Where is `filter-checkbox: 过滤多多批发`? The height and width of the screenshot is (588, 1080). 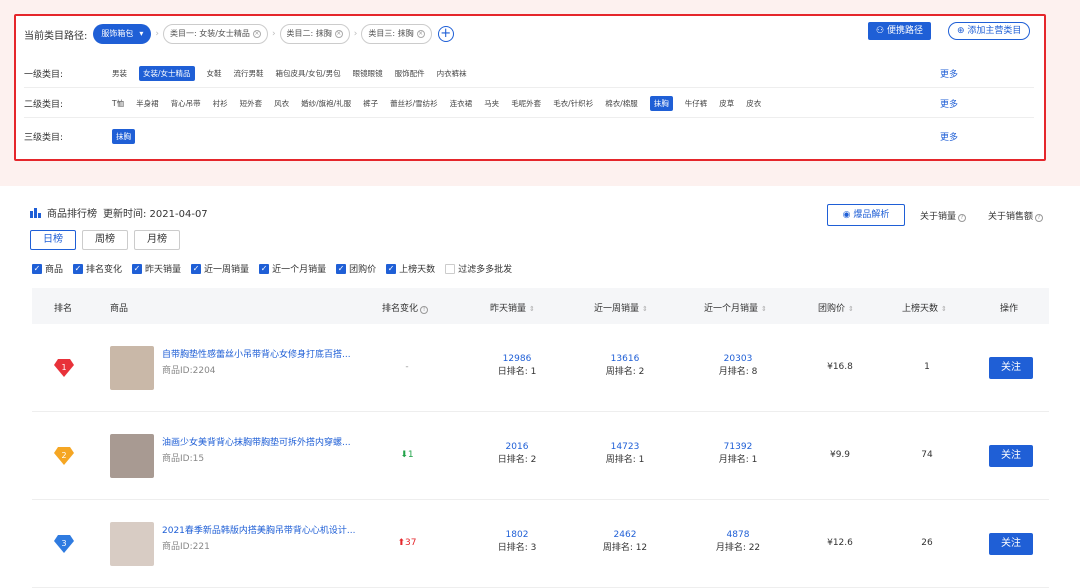 filter-checkbox: 过滤多多批发 is located at coordinates (478, 268).